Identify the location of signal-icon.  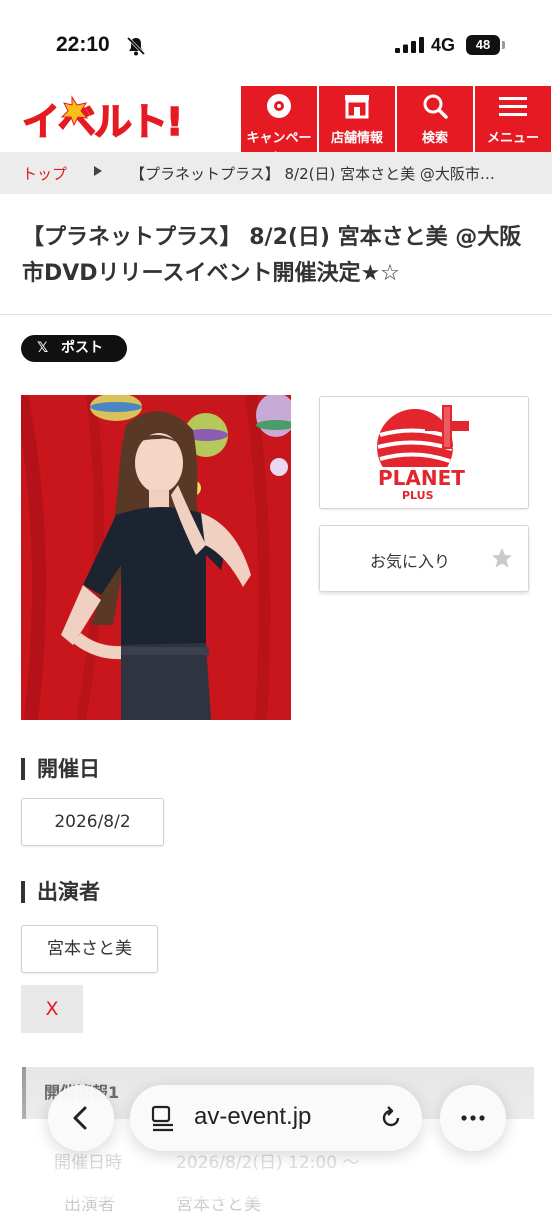
(409, 45).